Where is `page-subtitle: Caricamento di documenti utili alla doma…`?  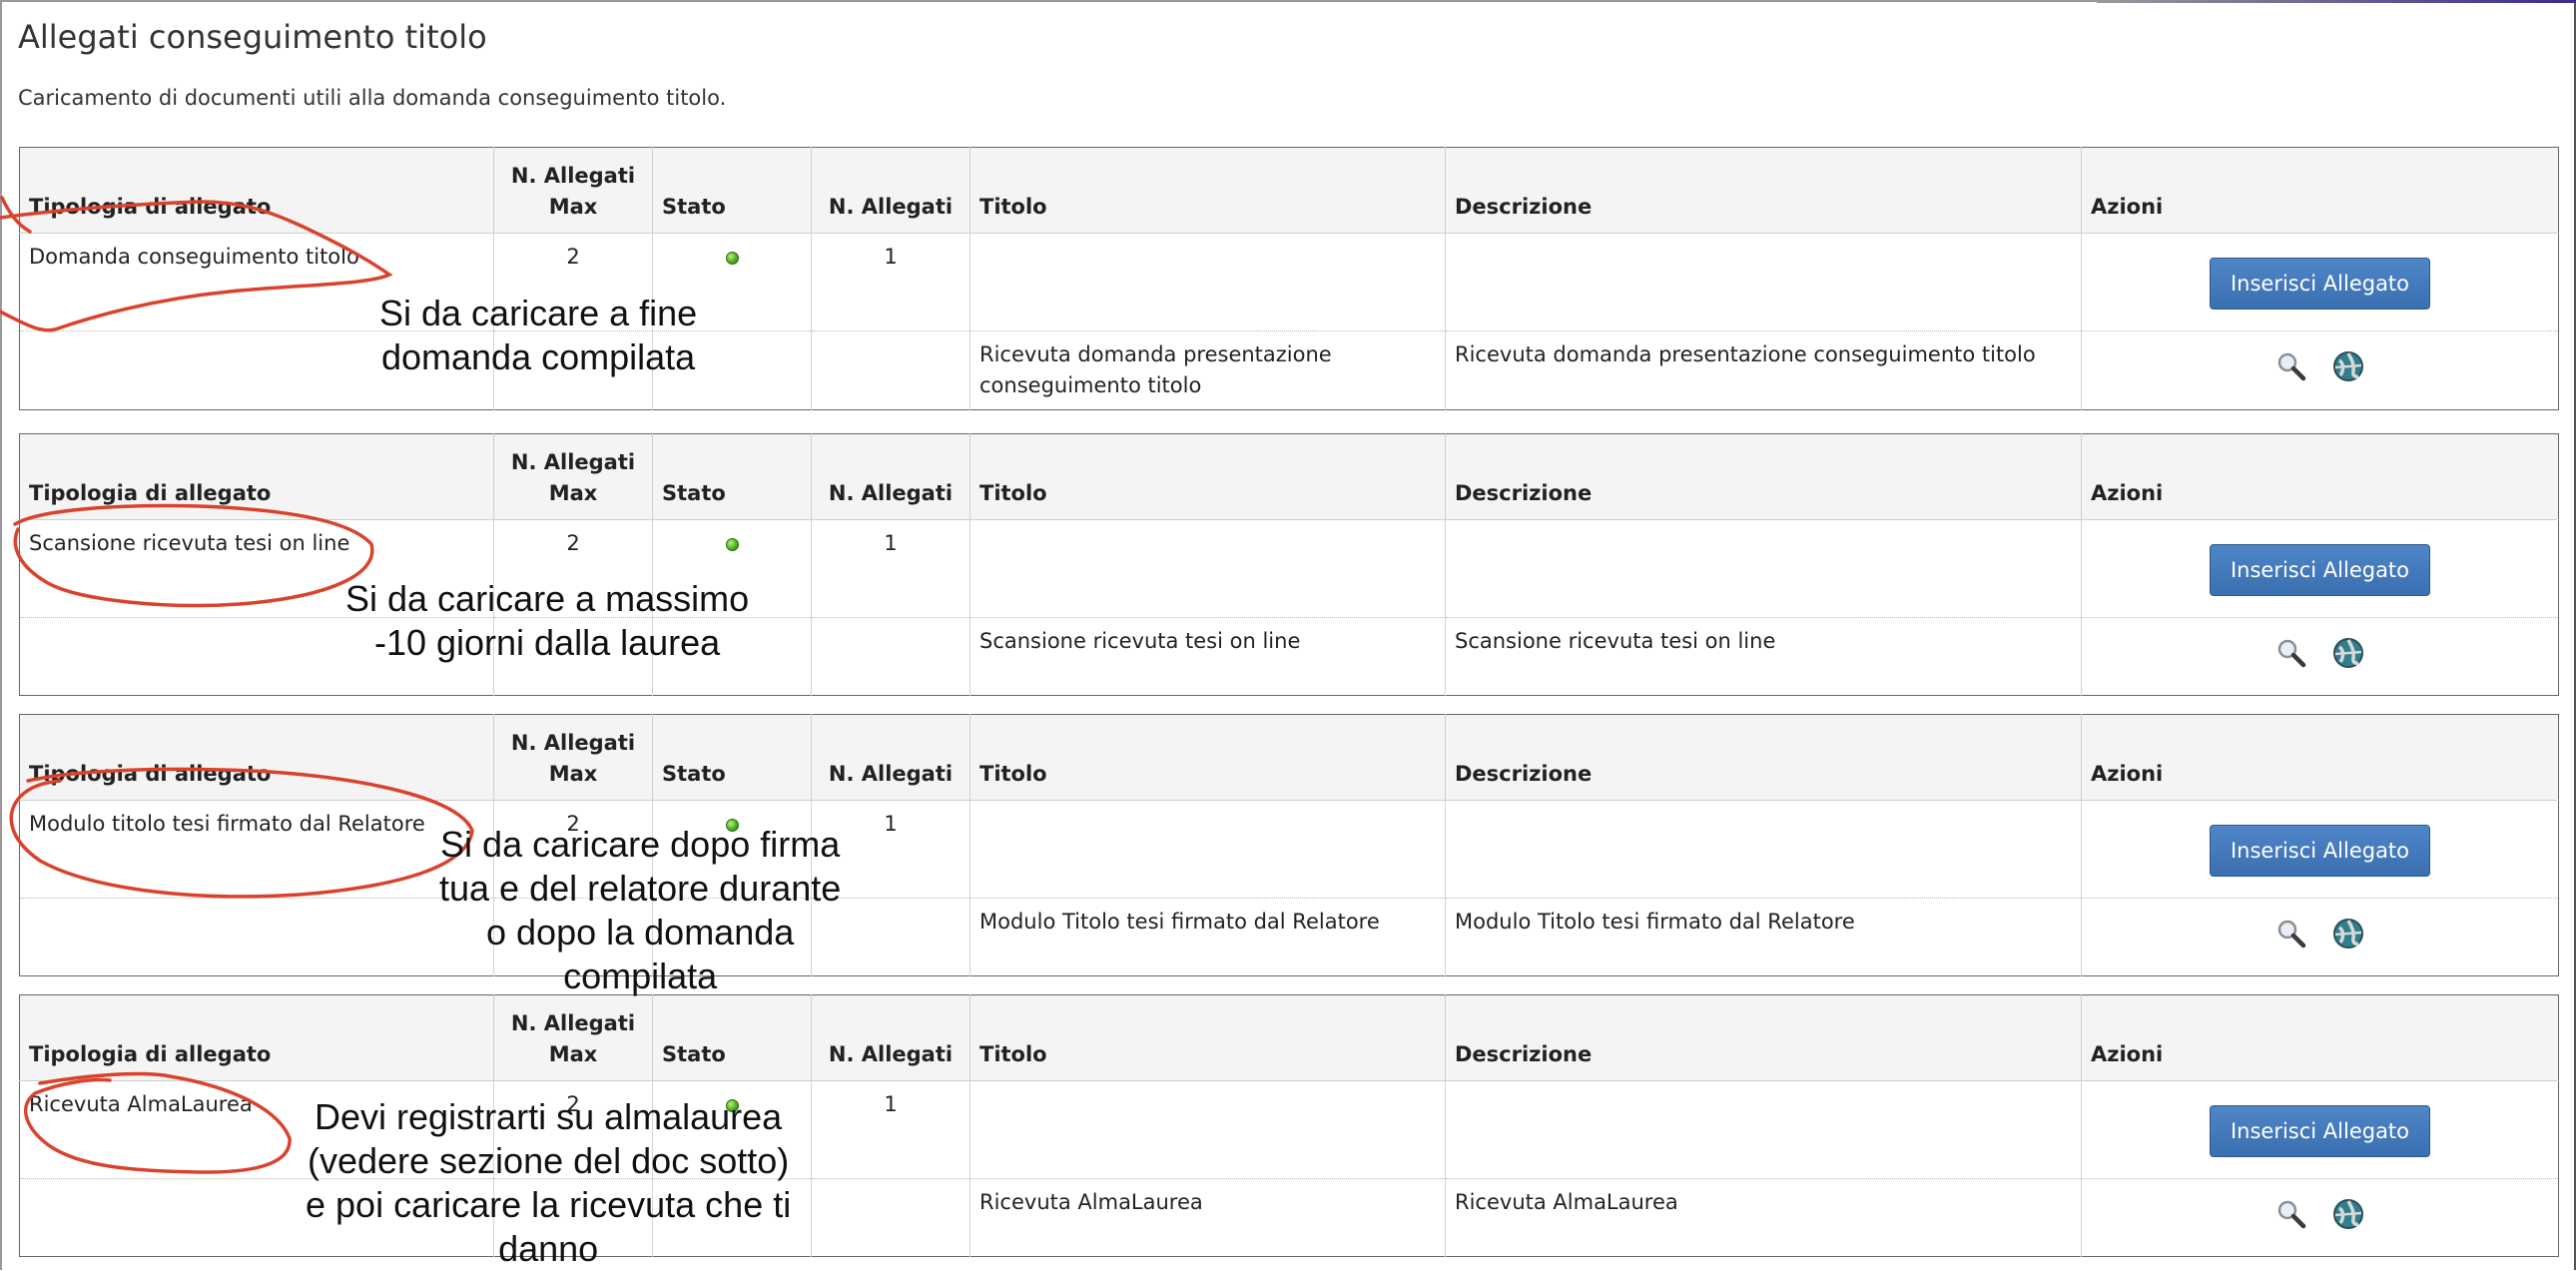
page-subtitle: Caricamento di documenti utili alla doma… is located at coordinates (372, 98).